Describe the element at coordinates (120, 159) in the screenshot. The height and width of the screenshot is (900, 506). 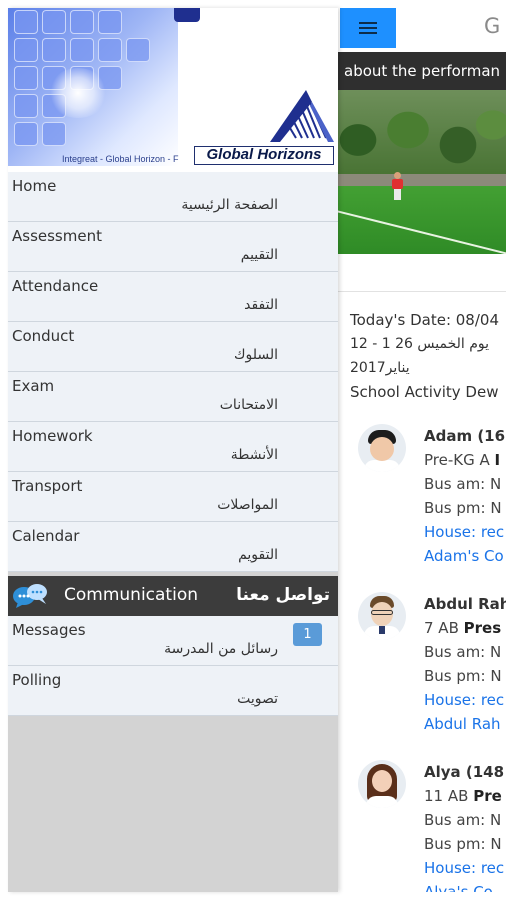
I see `header-tagline: Integreat - Global Horizon - F` at that location.